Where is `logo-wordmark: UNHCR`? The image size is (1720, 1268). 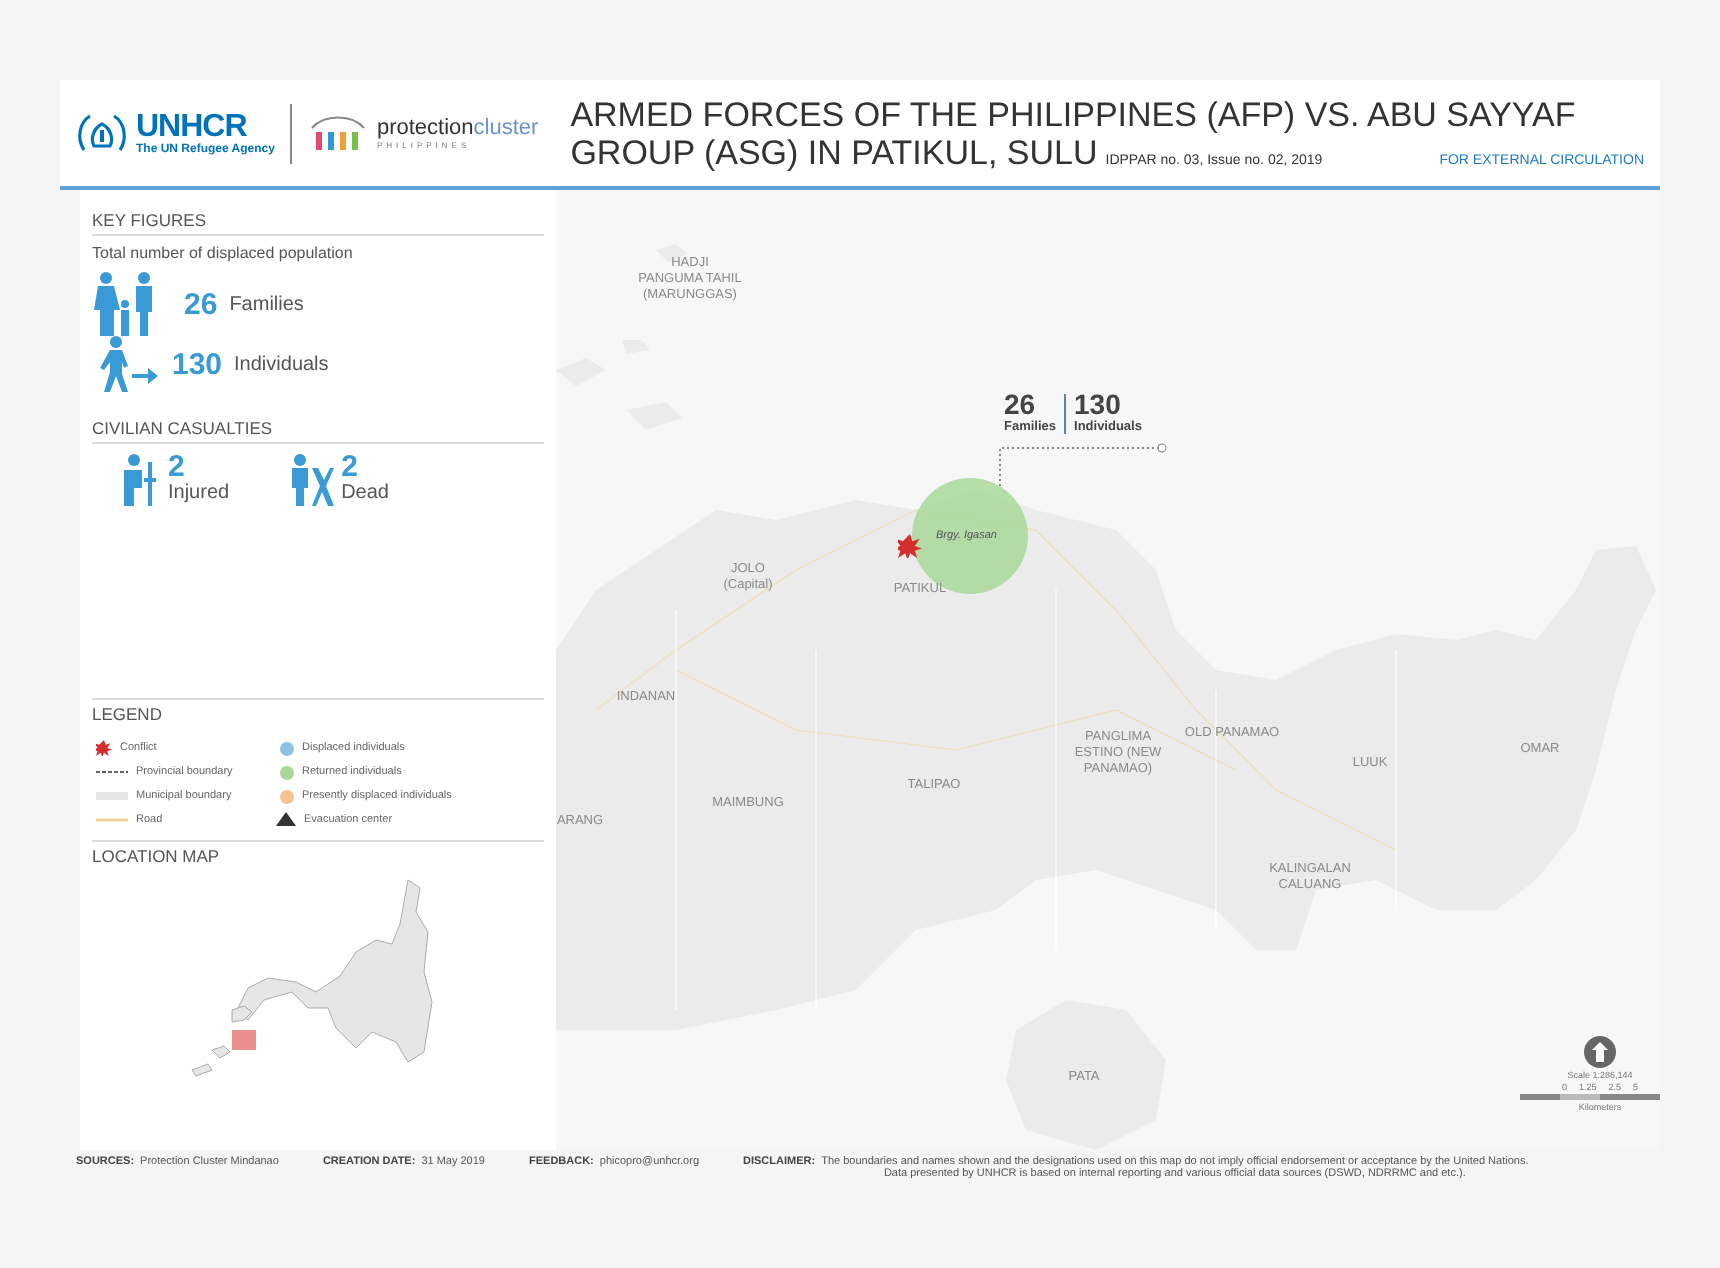
logo-wordmark: UNHCR is located at coordinates (192, 127).